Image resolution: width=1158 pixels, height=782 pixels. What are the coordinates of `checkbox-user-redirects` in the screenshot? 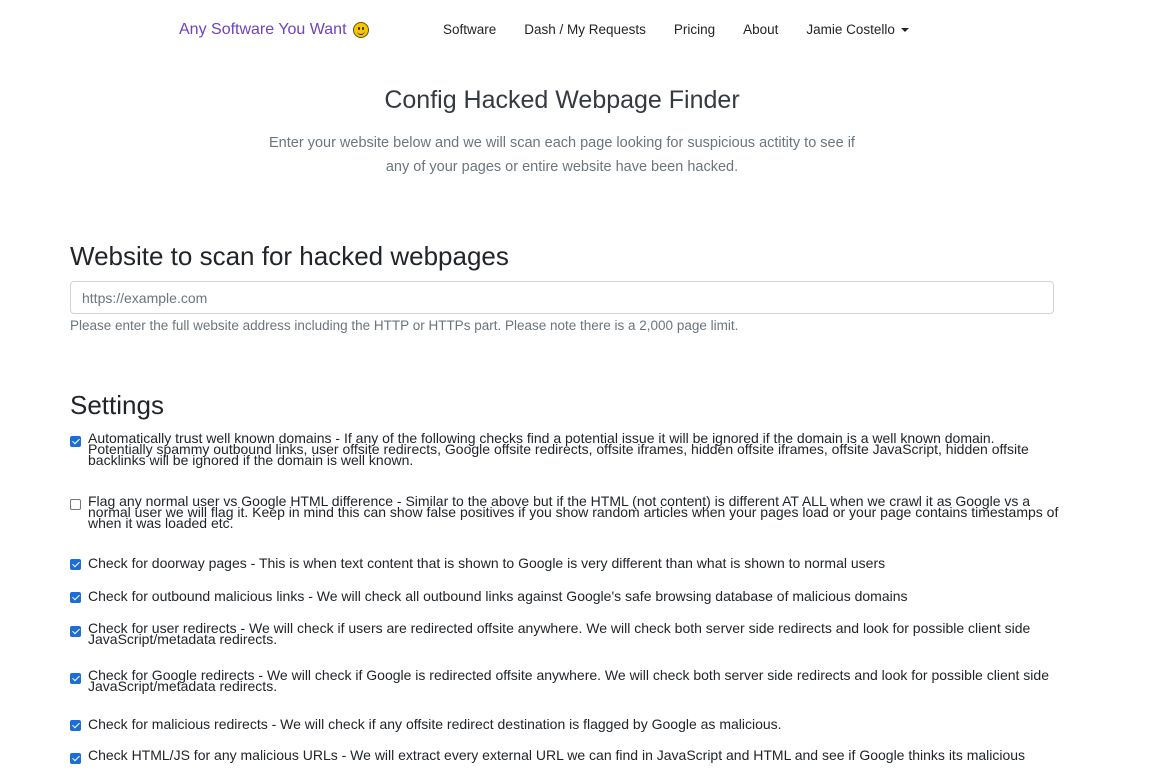 It's located at (75, 631).